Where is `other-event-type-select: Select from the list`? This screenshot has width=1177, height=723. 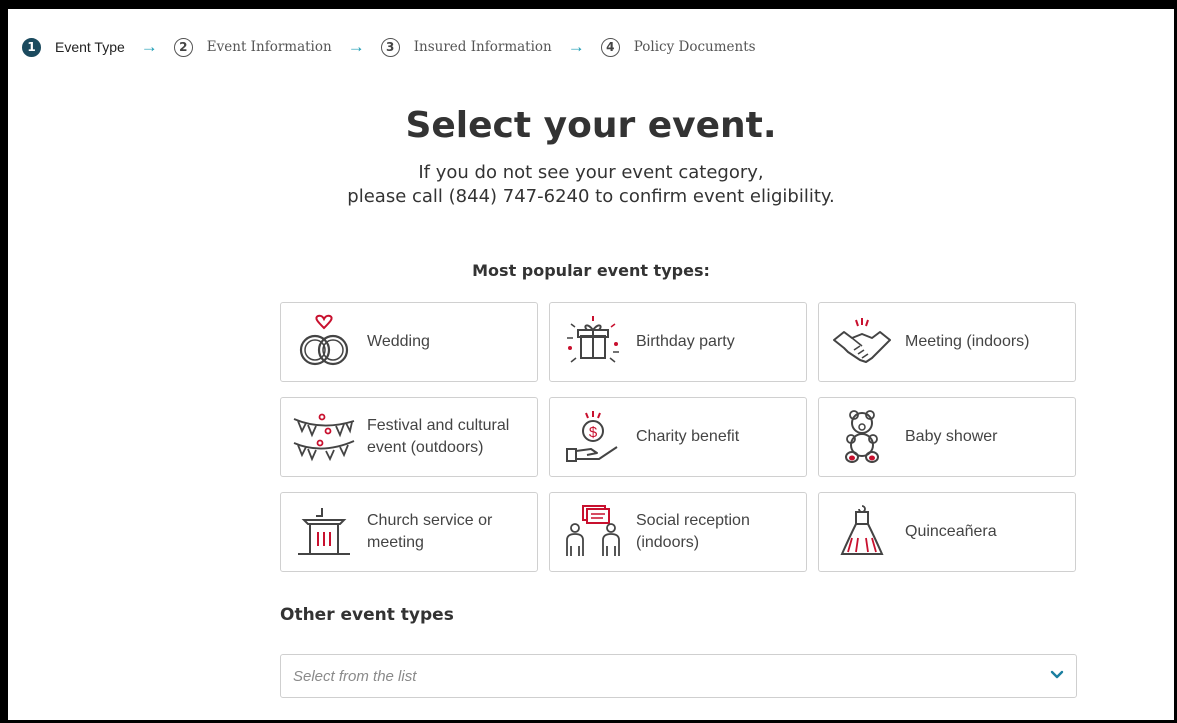 other-event-type-select: Select from the list is located at coordinates (678, 676).